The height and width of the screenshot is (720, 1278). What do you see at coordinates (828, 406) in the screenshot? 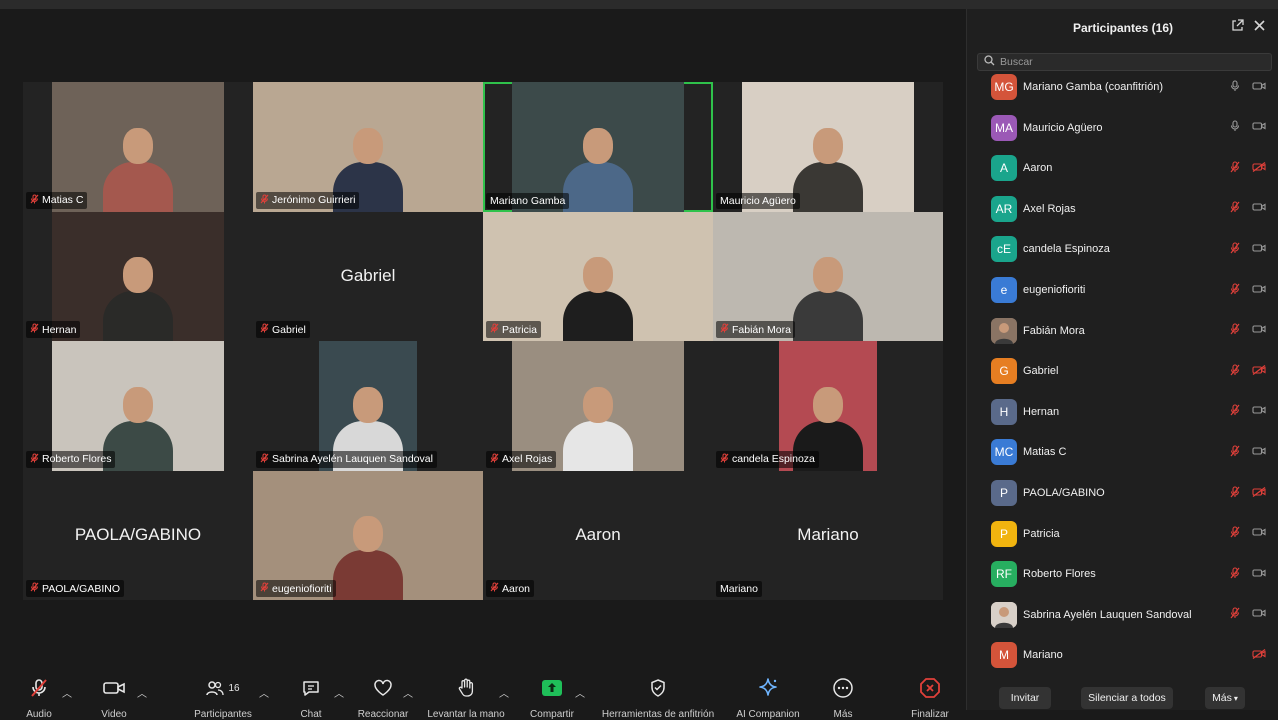
I see `video-tile: candela Espinoza` at bounding box center [828, 406].